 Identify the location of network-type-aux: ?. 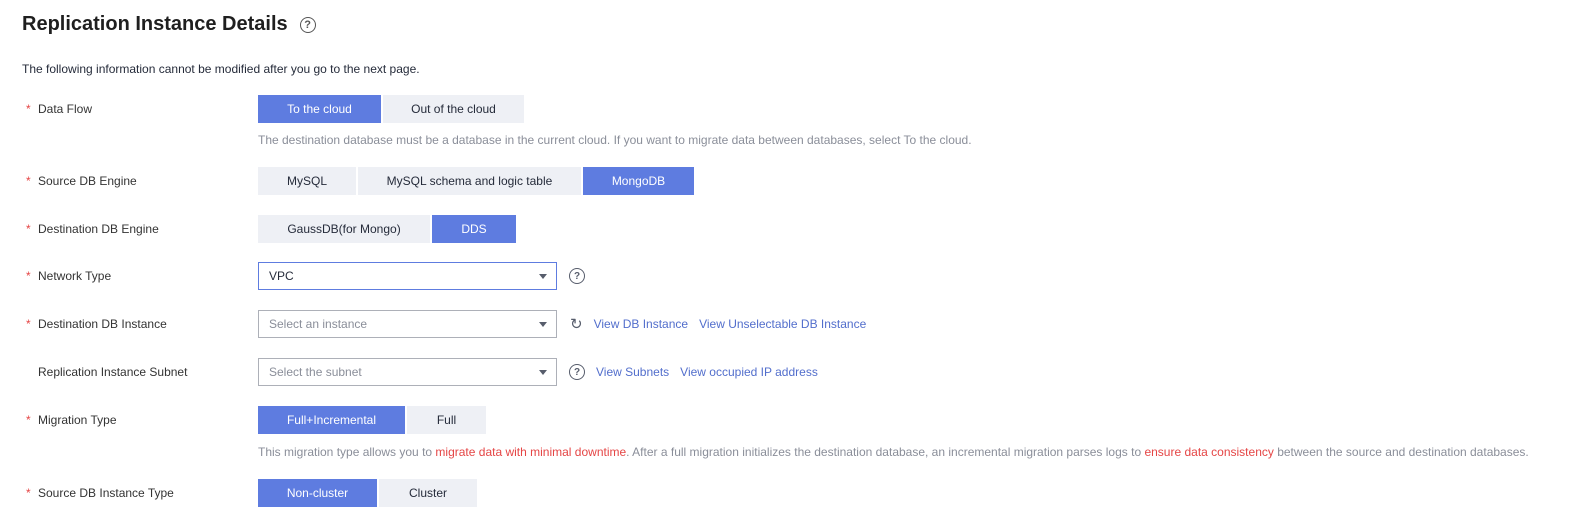
(577, 276).